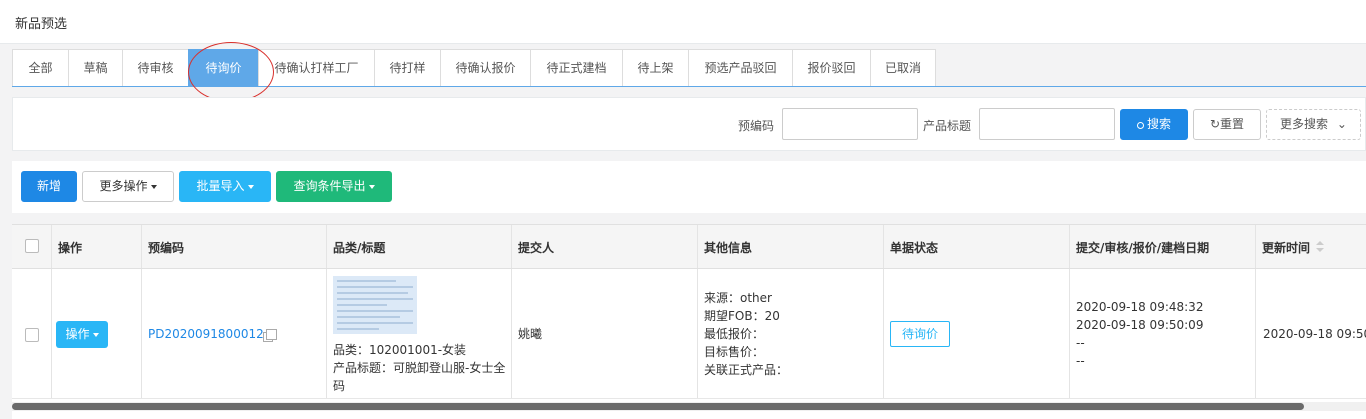 This screenshot has width=1366, height=419. What do you see at coordinates (756, 126) in the screenshot?
I see `code-label: 预编码` at bounding box center [756, 126].